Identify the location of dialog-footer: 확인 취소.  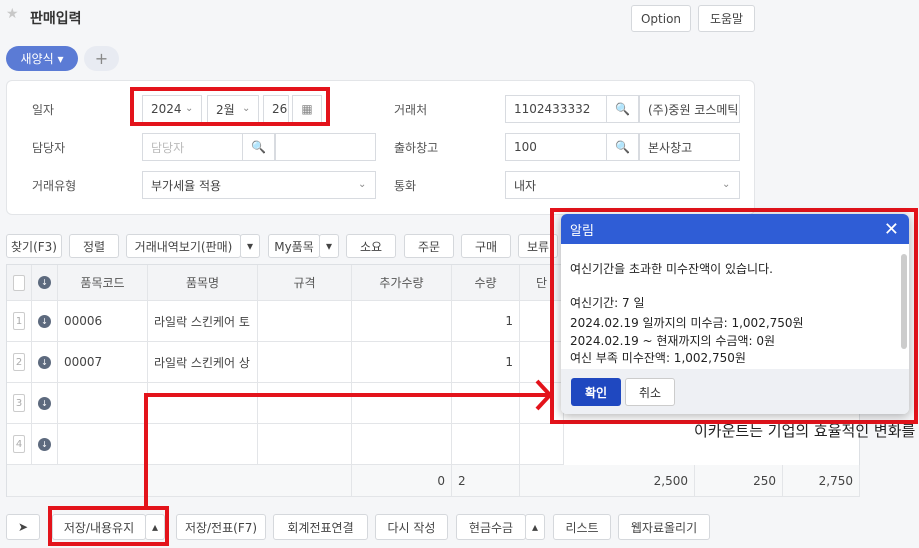
(735, 391).